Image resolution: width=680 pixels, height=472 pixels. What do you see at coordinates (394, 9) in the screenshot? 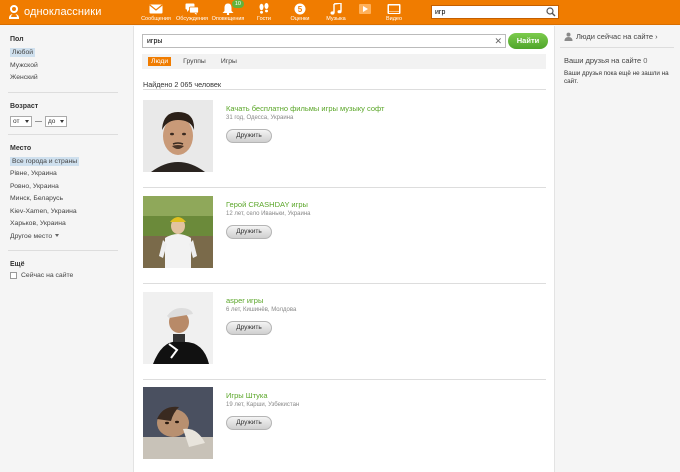
I see `video-icon` at bounding box center [394, 9].